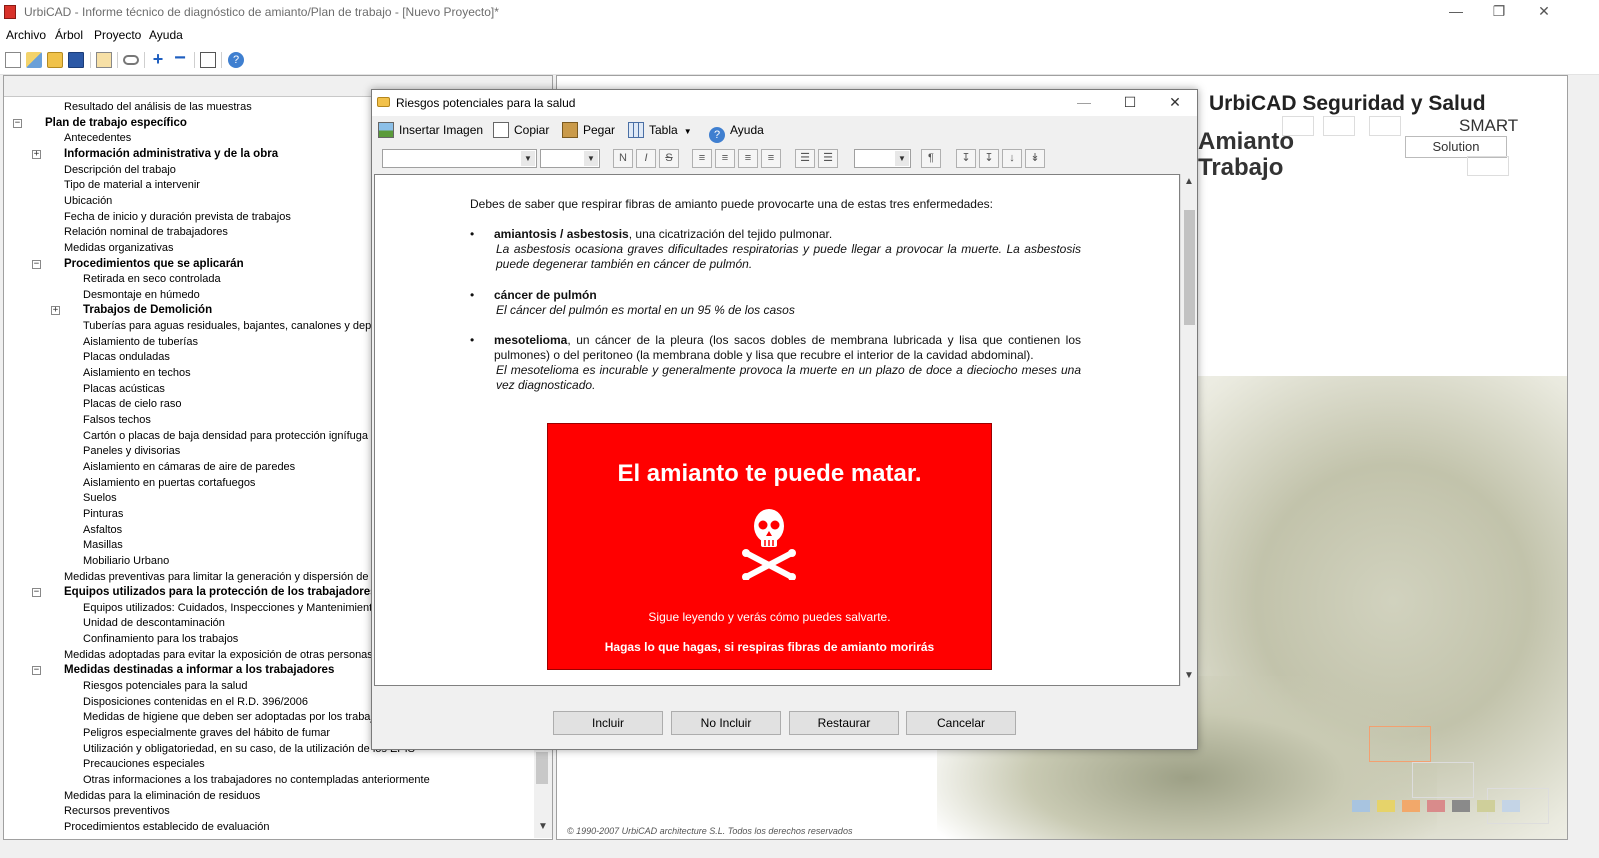 The height and width of the screenshot is (858, 1599). What do you see at coordinates (542, 768) in the screenshot?
I see `tree-scroll-thumb` at bounding box center [542, 768].